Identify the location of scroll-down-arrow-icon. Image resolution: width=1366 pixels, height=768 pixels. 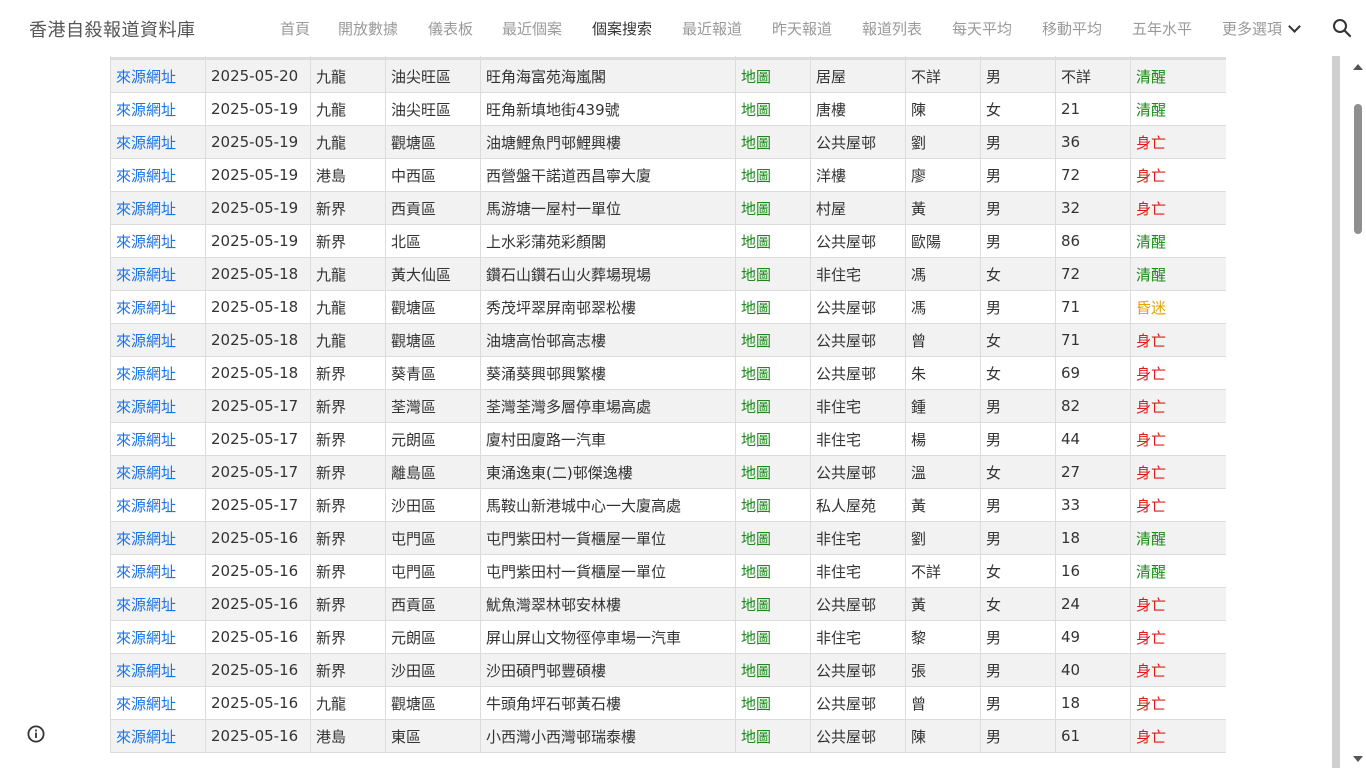
(1358, 759).